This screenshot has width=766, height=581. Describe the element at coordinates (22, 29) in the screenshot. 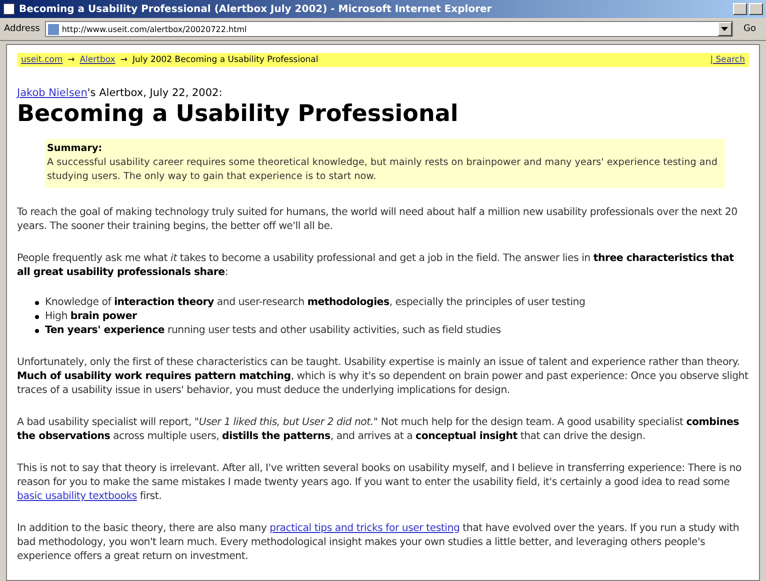

I see `address-label: Address` at that location.